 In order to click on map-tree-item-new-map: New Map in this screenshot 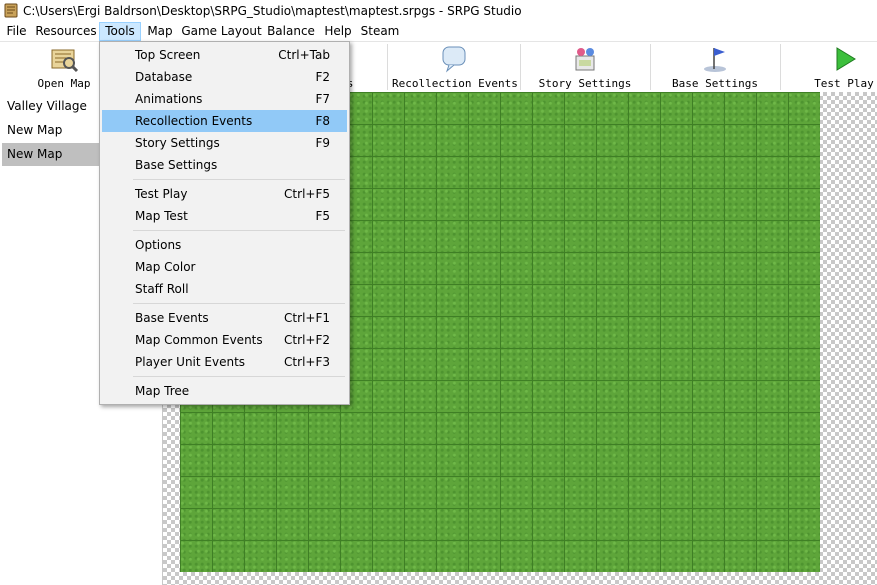, I will do `click(51, 130)`.